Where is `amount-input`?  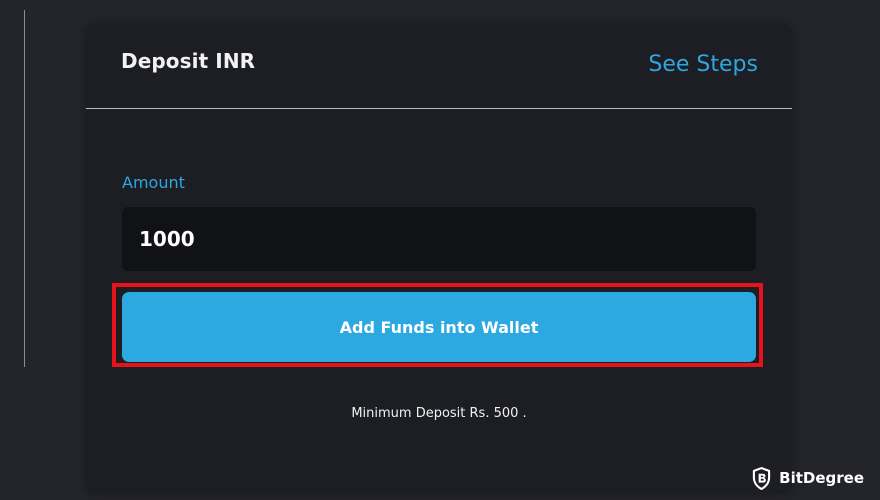 amount-input is located at coordinates (439, 239).